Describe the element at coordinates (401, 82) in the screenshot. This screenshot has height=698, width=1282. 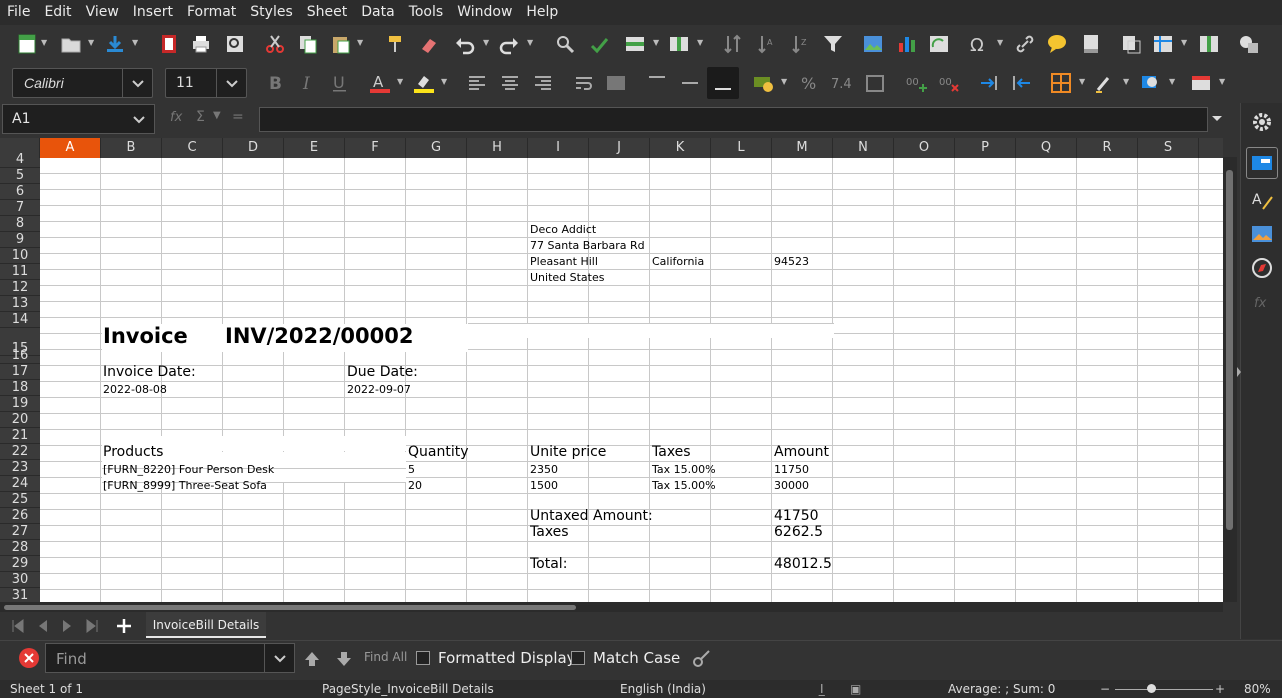
I see `font-color-dropdown-icon: ▼` at that location.